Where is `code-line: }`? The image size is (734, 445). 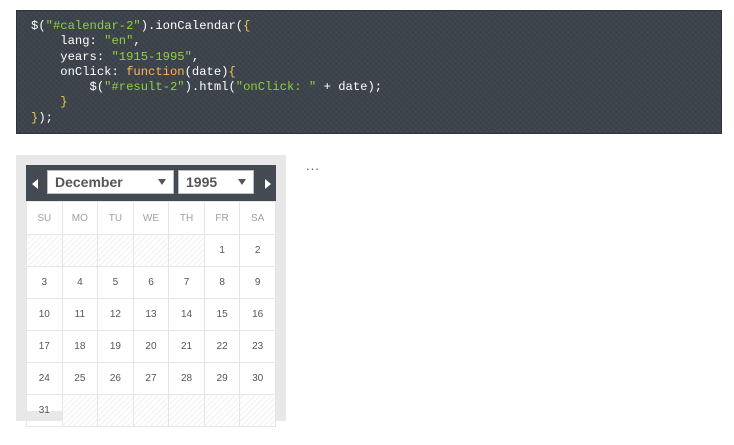
code-line: } is located at coordinates (206, 102).